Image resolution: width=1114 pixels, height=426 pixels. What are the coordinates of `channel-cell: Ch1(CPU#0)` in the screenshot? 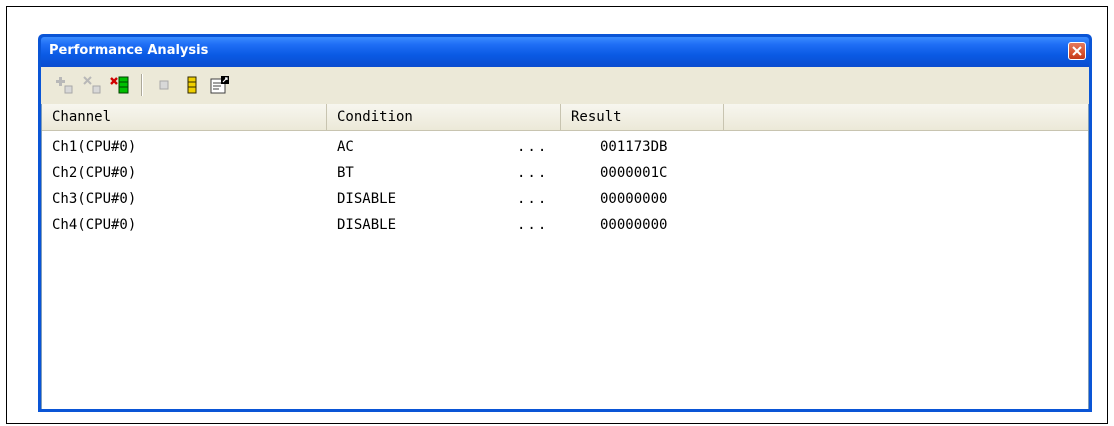 It's located at (94, 147).